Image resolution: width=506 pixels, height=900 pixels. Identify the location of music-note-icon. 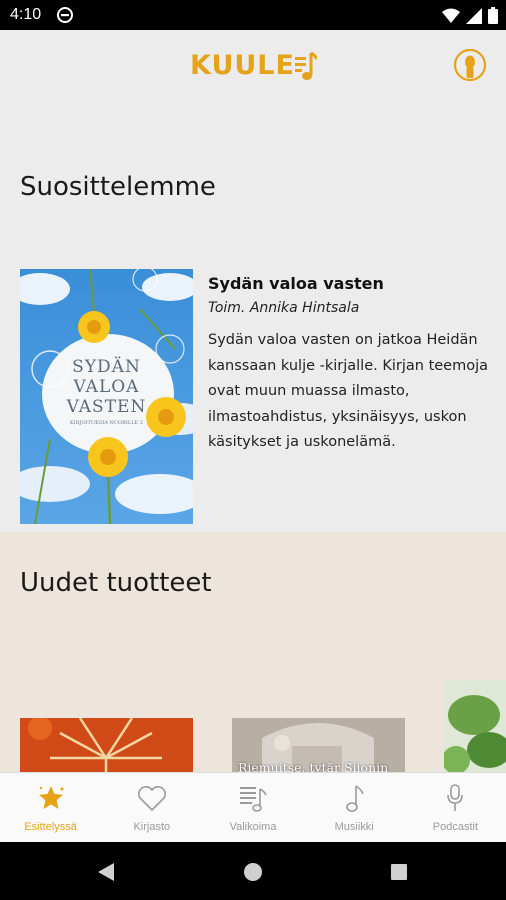
(355, 798).